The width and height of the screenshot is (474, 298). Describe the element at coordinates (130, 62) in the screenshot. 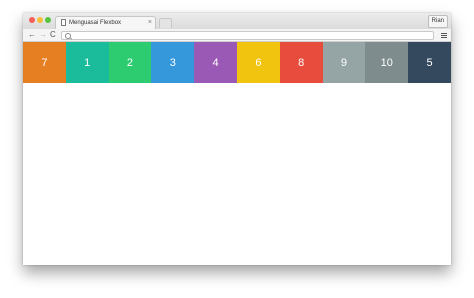

I see `flex-item: 2` at that location.